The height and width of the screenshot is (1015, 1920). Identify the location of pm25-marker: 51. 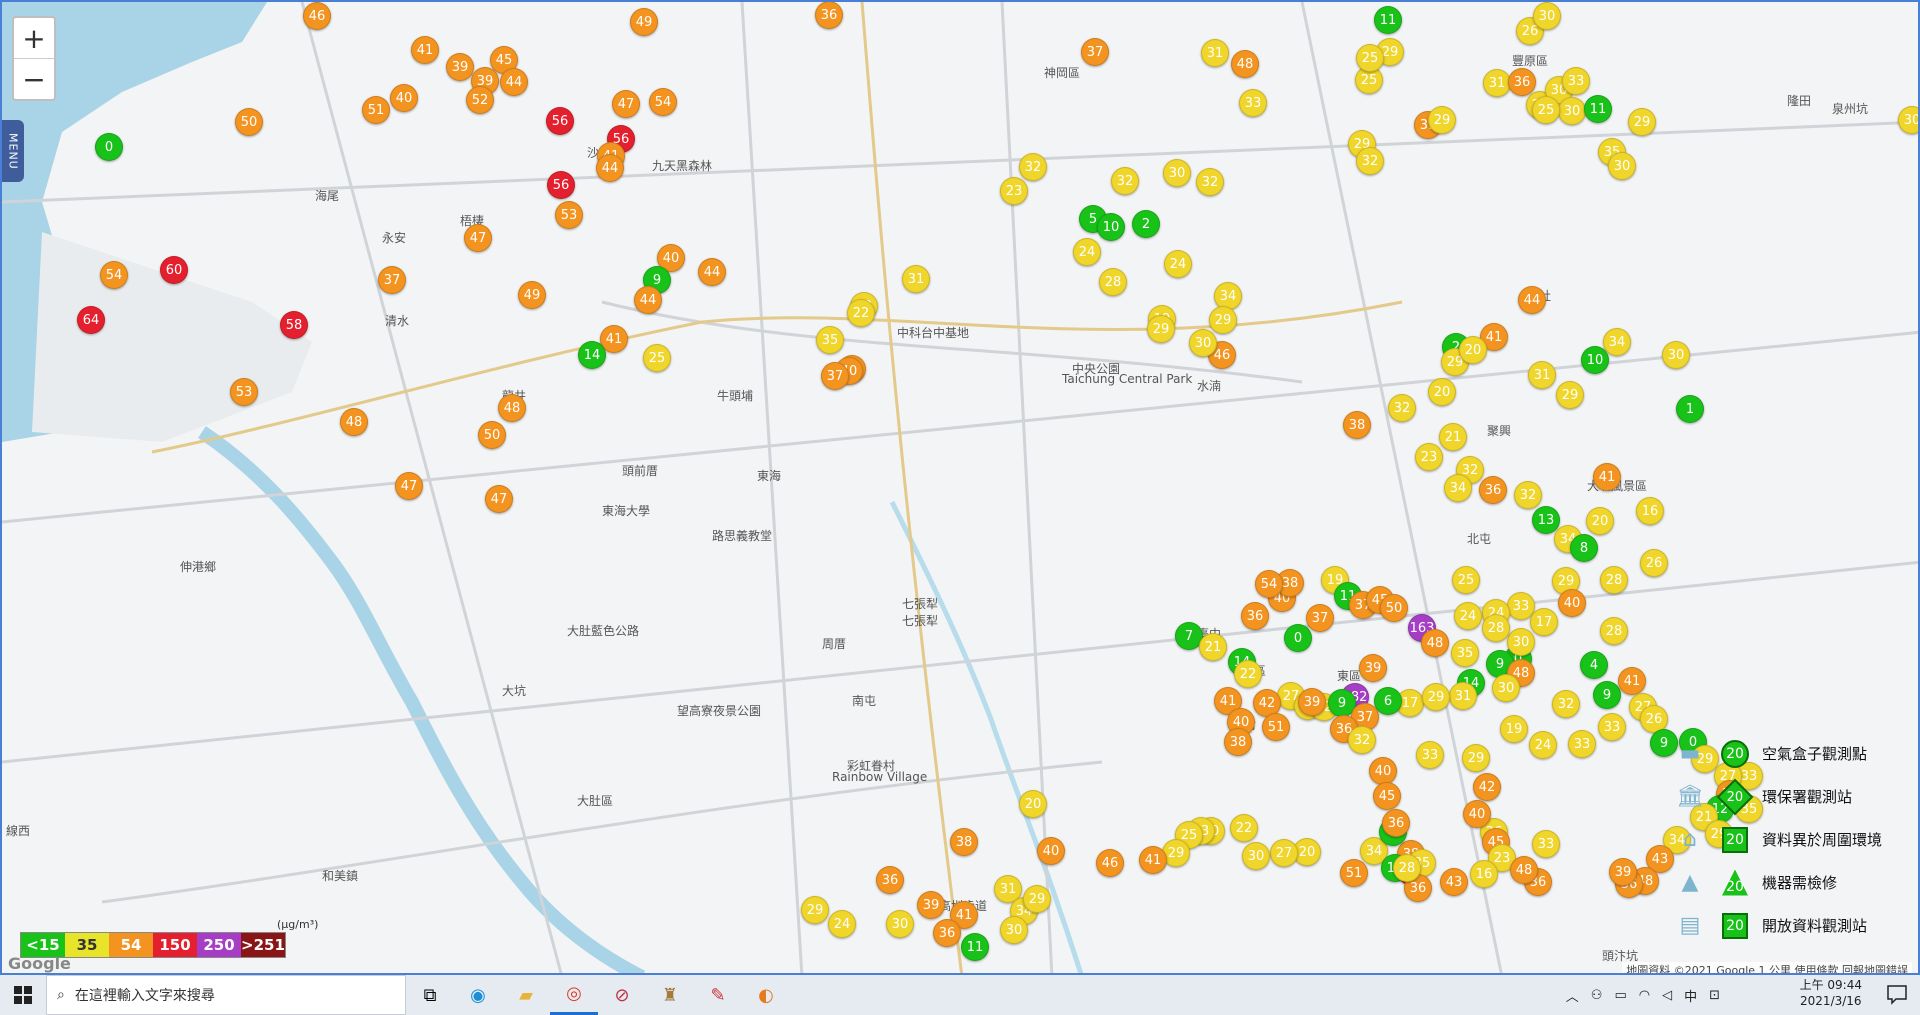
(1354, 873).